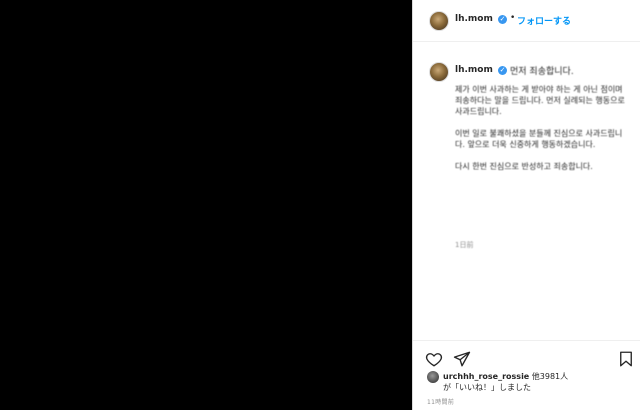  What do you see at coordinates (462, 359) in the screenshot?
I see `share-icon` at bounding box center [462, 359].